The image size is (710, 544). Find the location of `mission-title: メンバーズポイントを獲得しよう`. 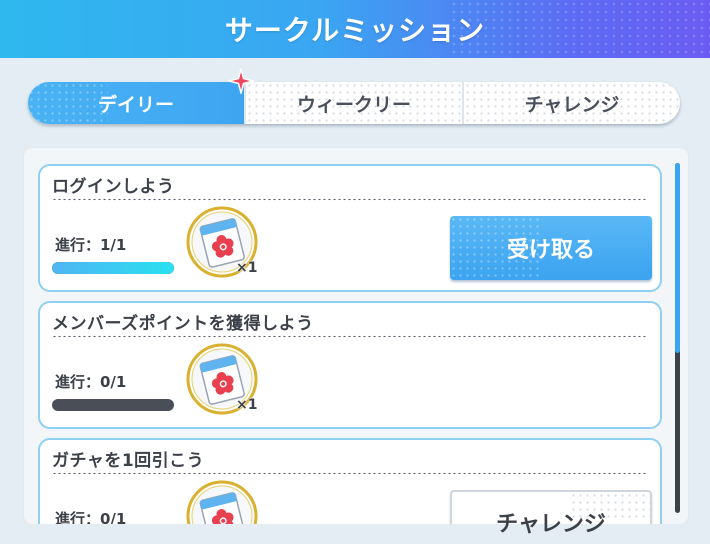

mission-title: メンバーズポイントを獲得しよう is located at coordinates (183, 324).